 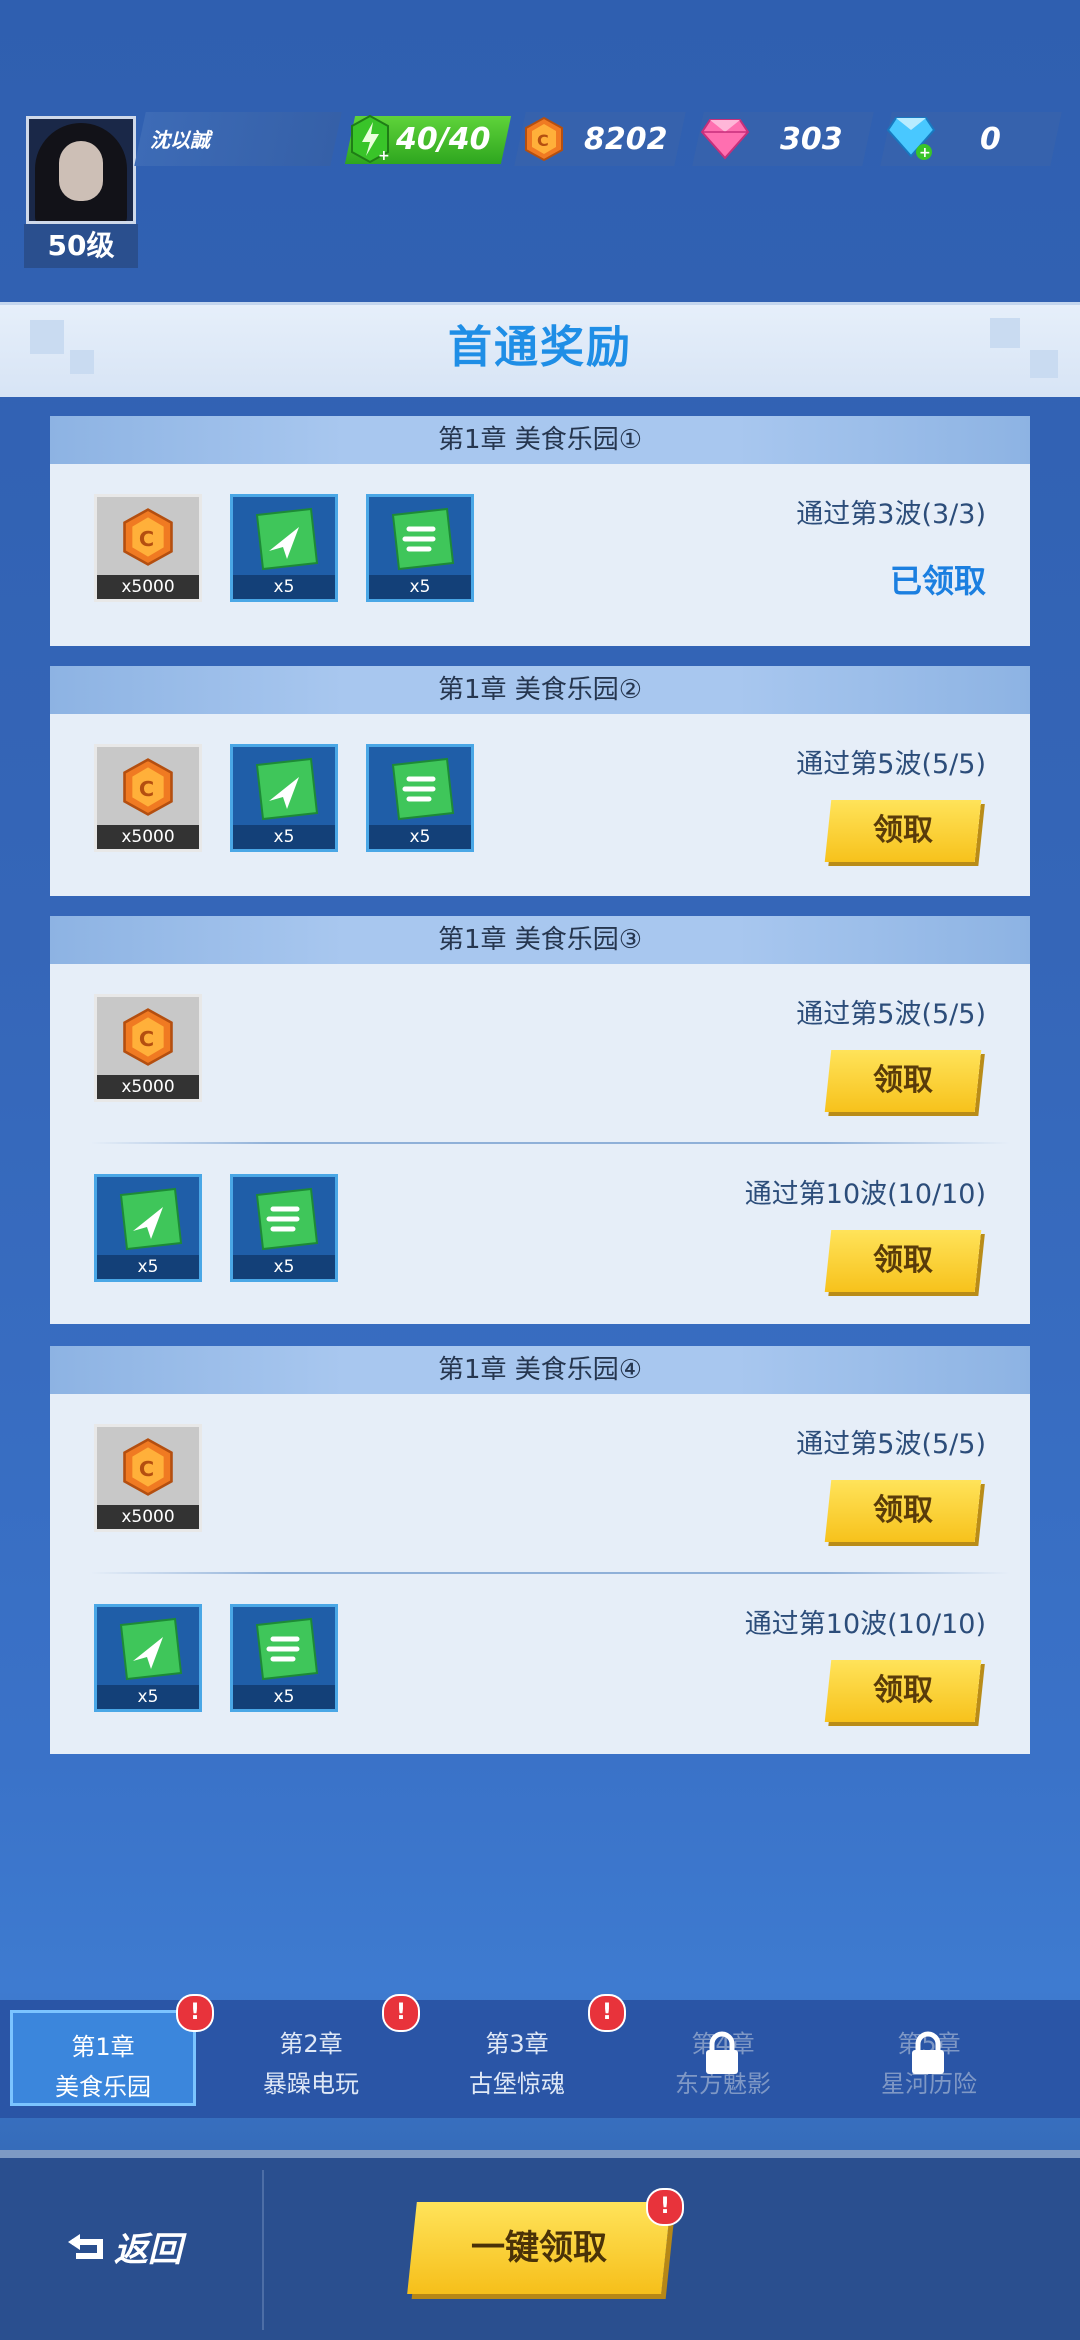 What do you see at coordinates (891, 514) in the screenshot?
I see `wave-condition: 通过第3波(3/3)` at bounding box center [891, 514].